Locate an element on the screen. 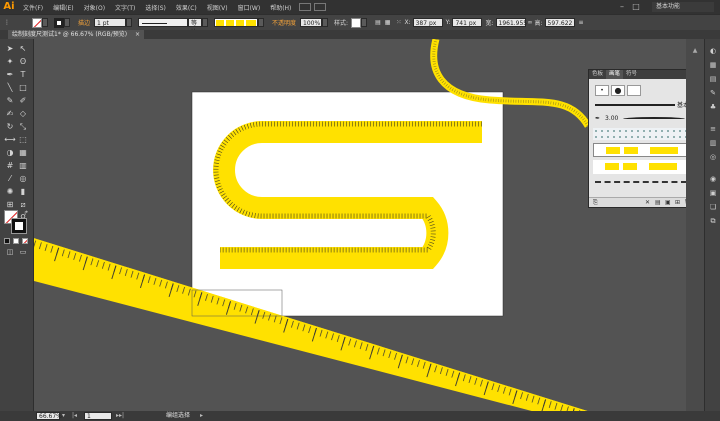 This screenshot has height=421, width=720. stroke-color-box is located at coordinates (19, 226).